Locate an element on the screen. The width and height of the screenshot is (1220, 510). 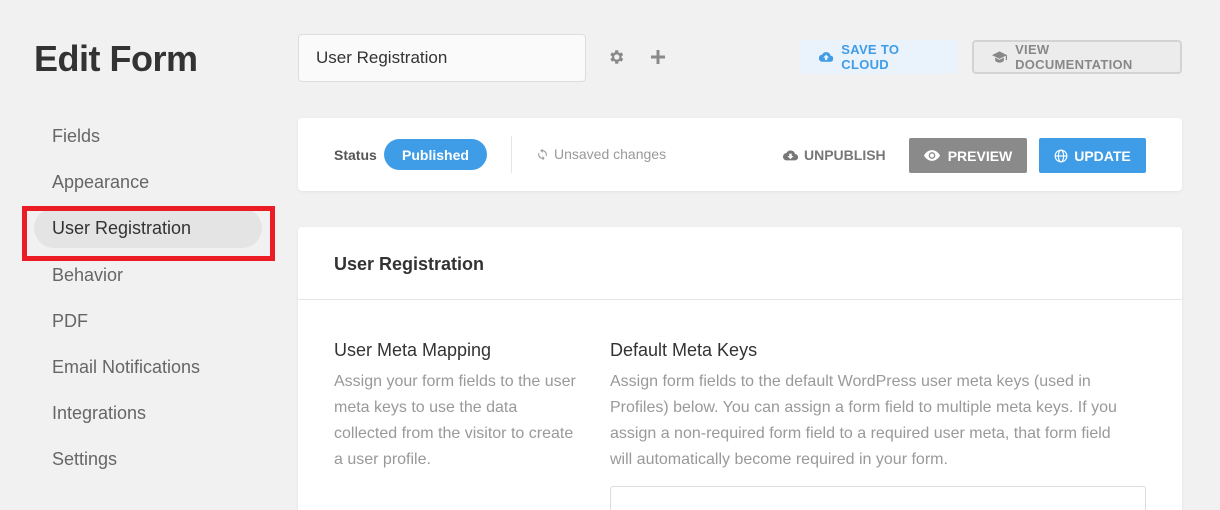
status-divider is located at coordinates (511, 154).